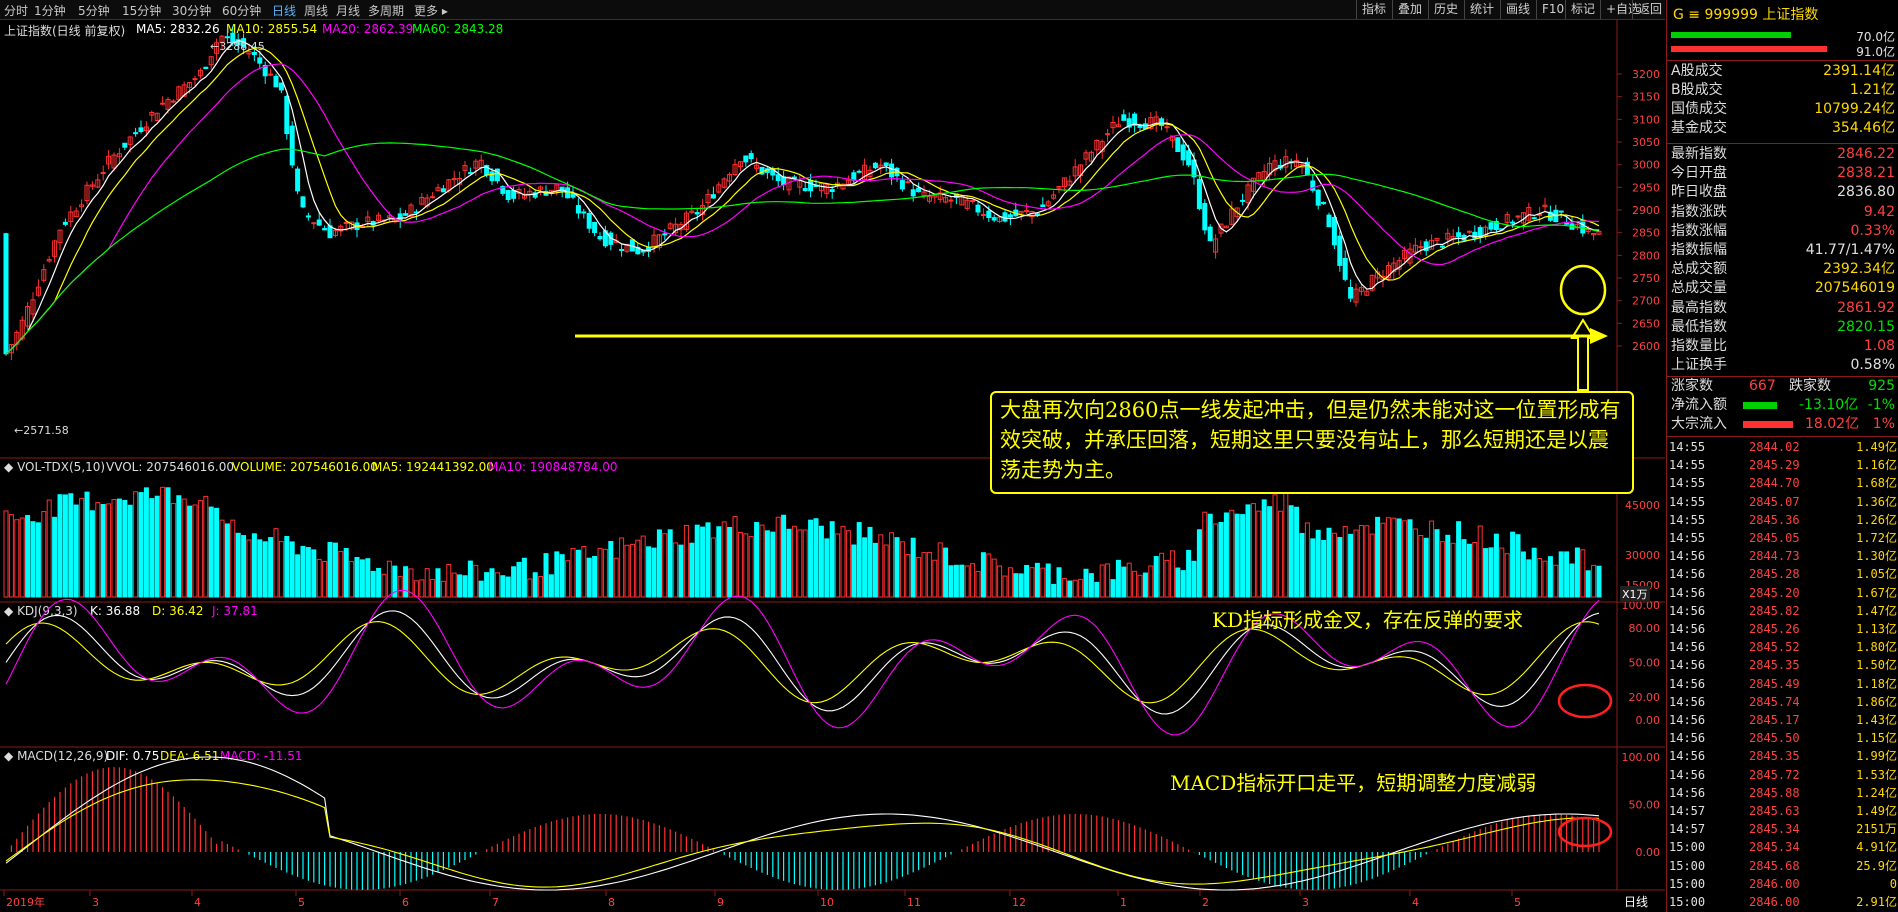  I want to click on period-tab-daily: 日线, so click(284, 10).